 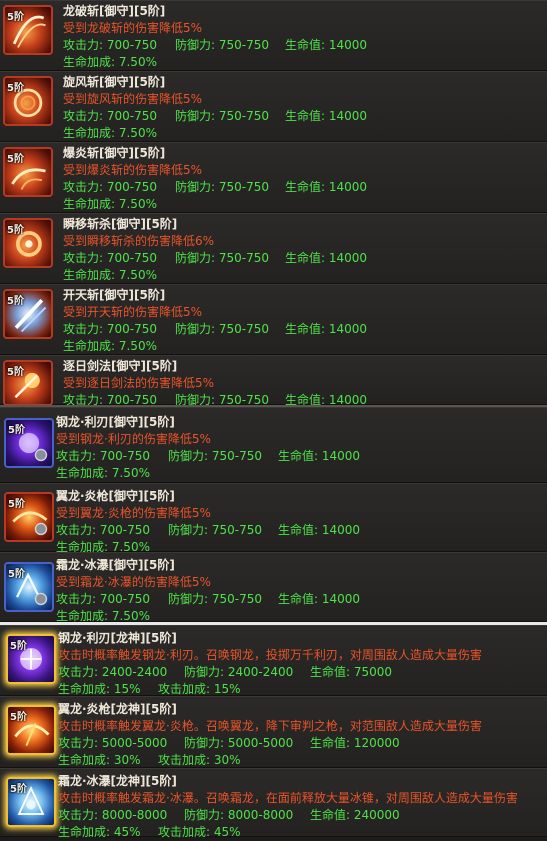 I want to click on skill-desc: 受到钢龙·利刃的伤害降低5%, so click(x=133, y=439).